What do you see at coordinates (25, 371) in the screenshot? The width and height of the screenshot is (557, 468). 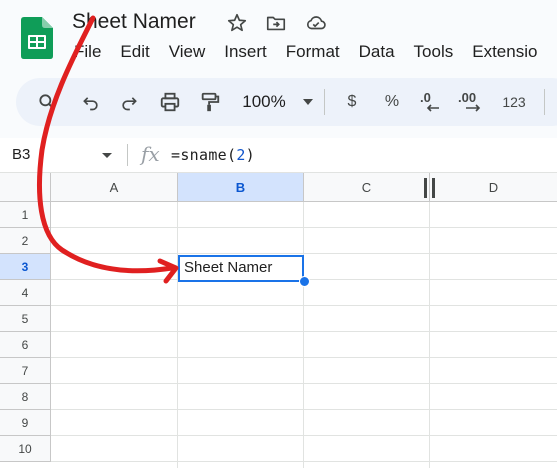 I see `row-header-7: 7` at bounding box center [25, 371].